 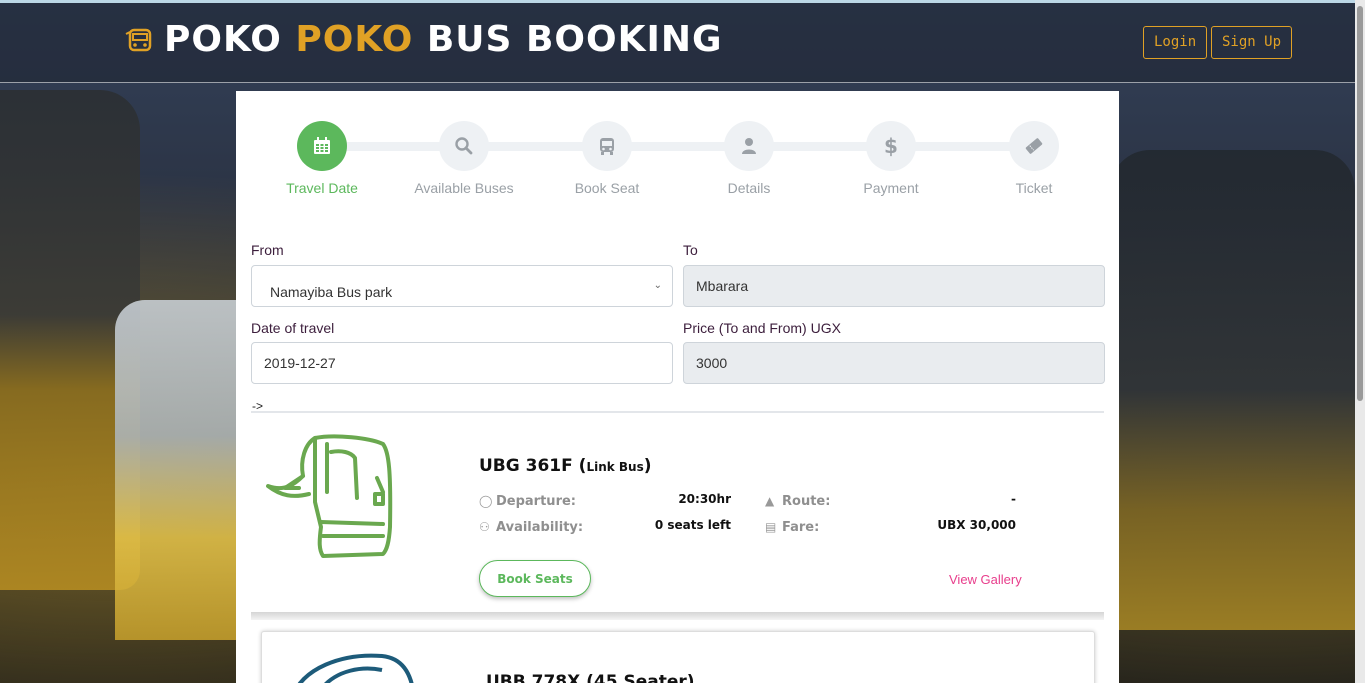 I want to click on fare-label: ▤ Fare:, so click(x=792, y=527).